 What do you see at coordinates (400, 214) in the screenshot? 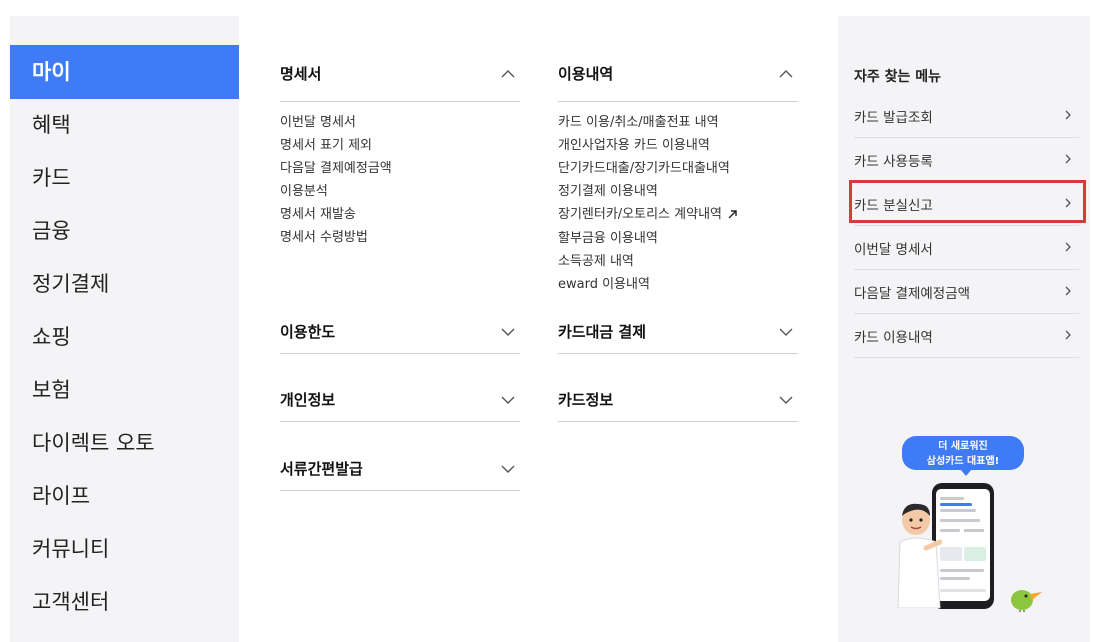
I see `link-statement-resend: 명세서 재발송` at bounding box center [400, 214].